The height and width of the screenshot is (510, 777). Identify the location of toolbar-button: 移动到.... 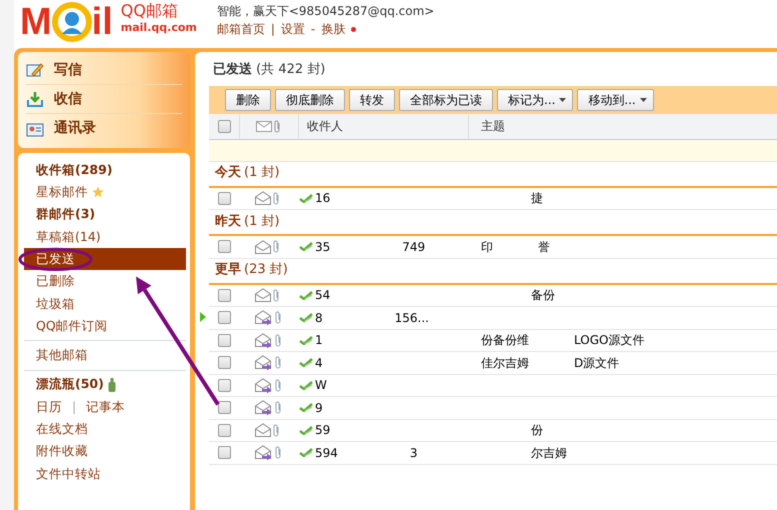
(615, 99).